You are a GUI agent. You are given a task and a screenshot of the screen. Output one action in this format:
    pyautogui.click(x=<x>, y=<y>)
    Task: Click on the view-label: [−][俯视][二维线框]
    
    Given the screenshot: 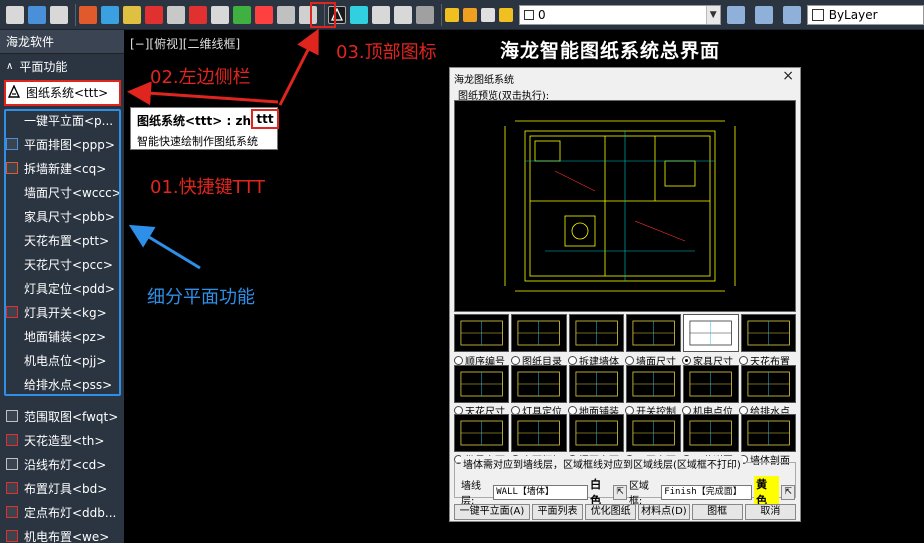 What is the action you would take?
    pyautogui.click(x=185, y=43)
    